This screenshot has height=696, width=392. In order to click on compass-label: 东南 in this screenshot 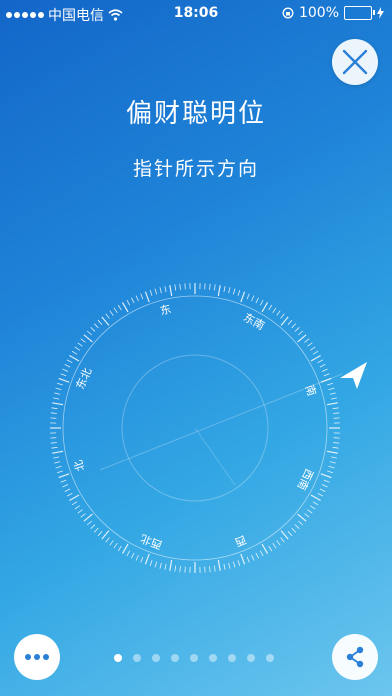, I will do `click(254, 322)`.